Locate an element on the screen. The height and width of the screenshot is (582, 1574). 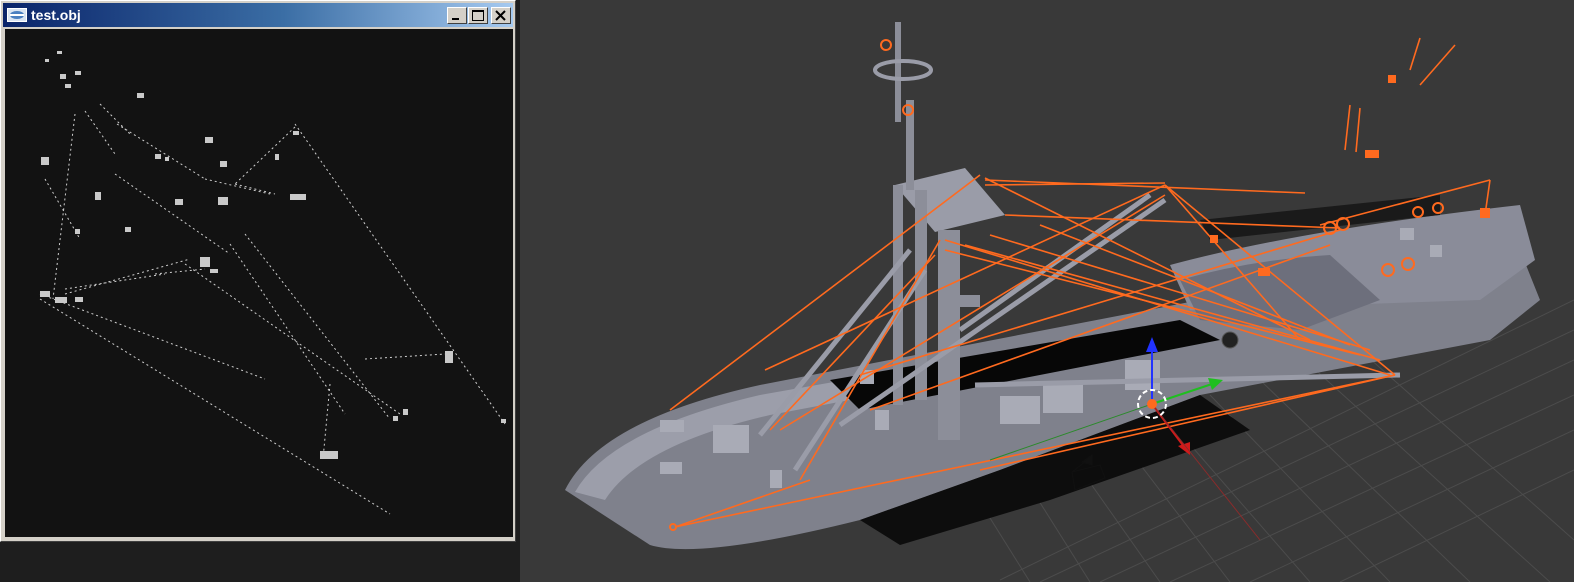
close-button is located at coordinates (501, 15).